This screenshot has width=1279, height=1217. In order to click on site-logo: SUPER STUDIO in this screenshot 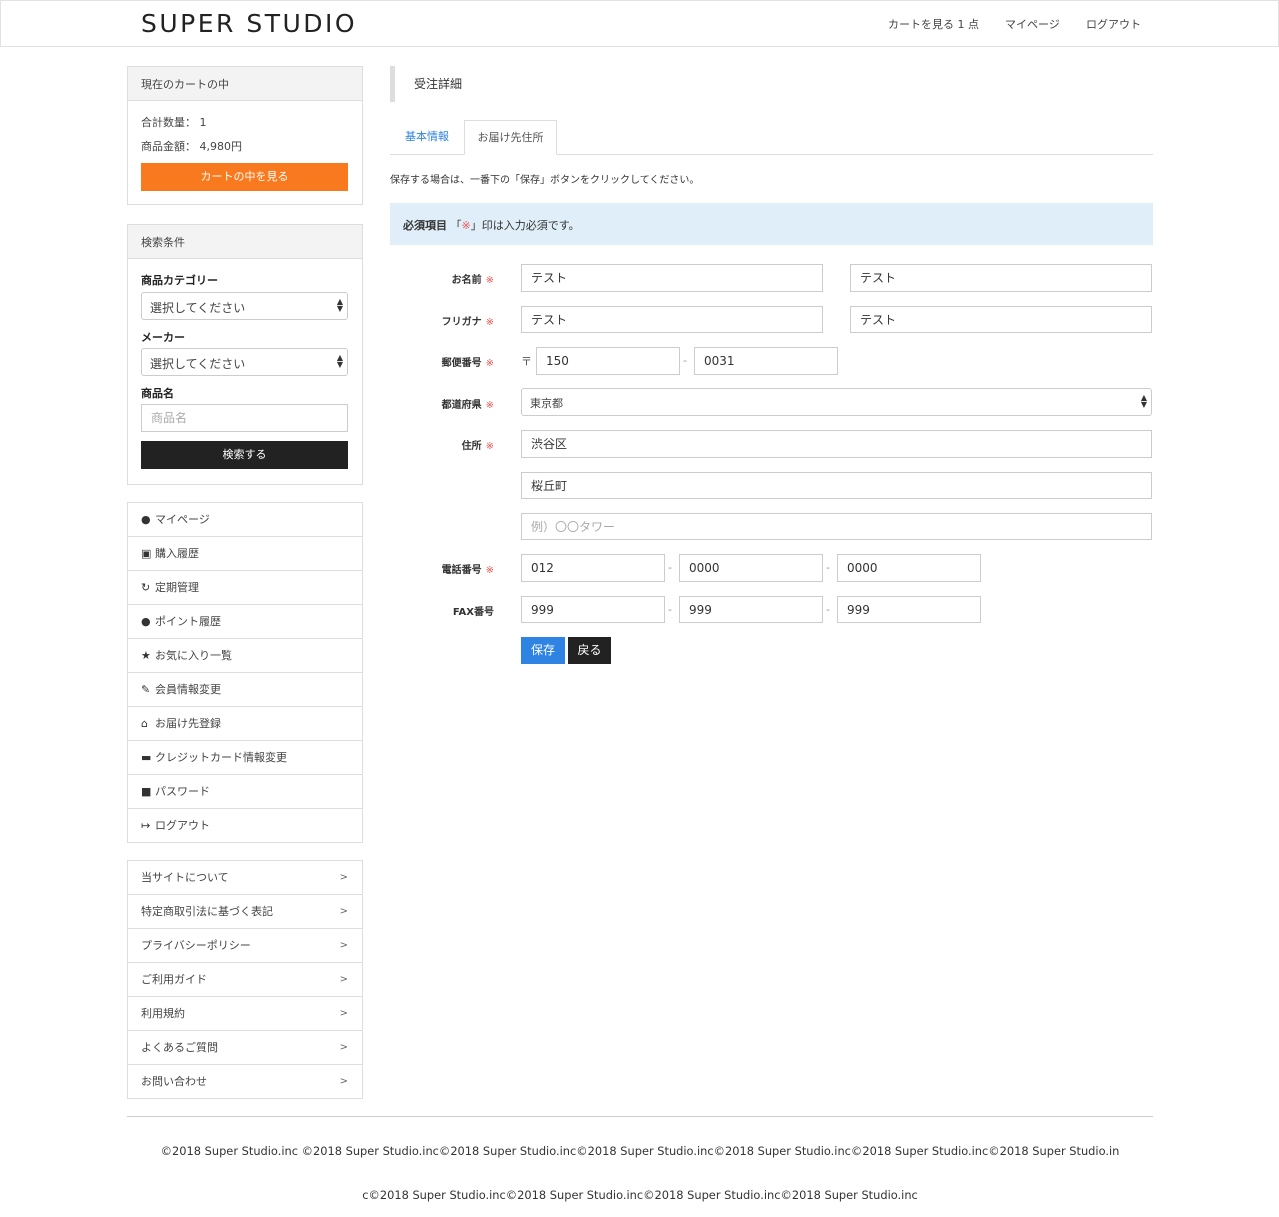, I will do `click(249, 23)`.